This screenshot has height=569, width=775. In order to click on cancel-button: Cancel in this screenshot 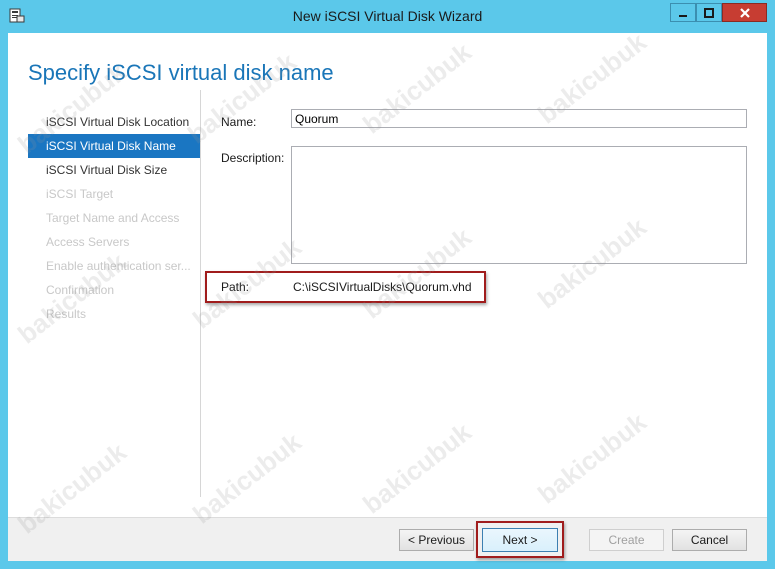, I will do `click(709, 540)`.